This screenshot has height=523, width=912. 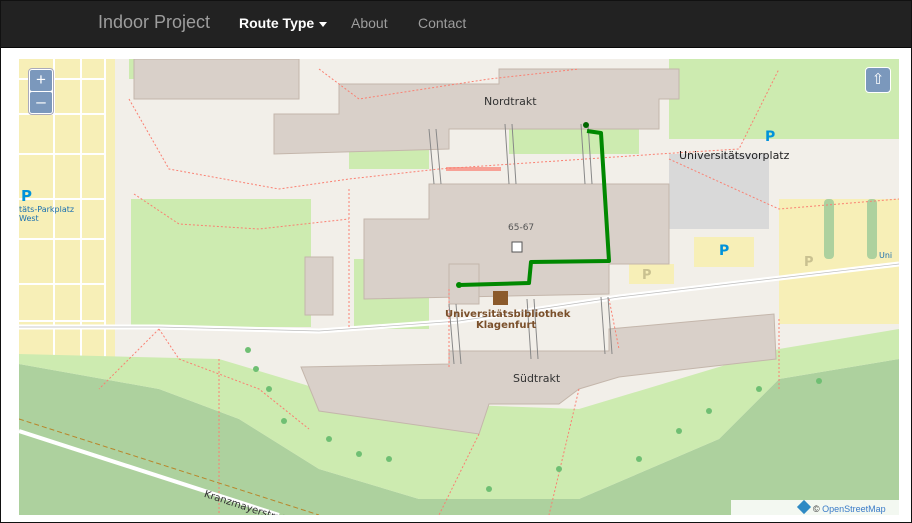 I want to click on nav-link-contact: Contact, so click(x=442, y=23).